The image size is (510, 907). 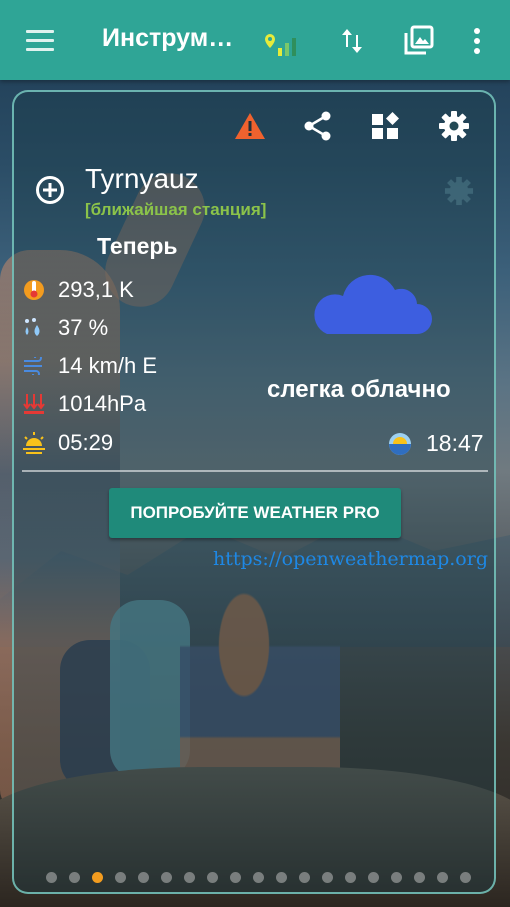 What do you see at coordinates (67, 443) in the screenshot?
I see `sunrise-row: 05:29` at bounding box center [67, 443].